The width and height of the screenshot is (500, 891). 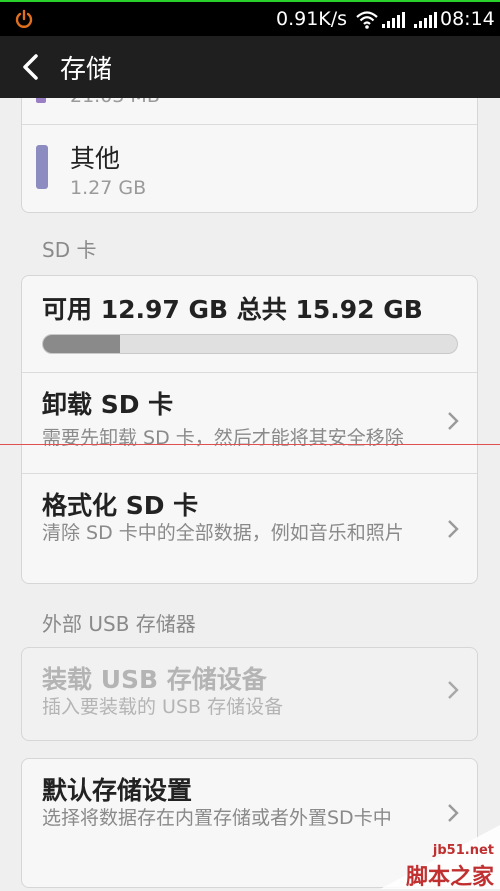 I want to click on item-title: 卸载 SD 卡, so click(x=108, y=404).